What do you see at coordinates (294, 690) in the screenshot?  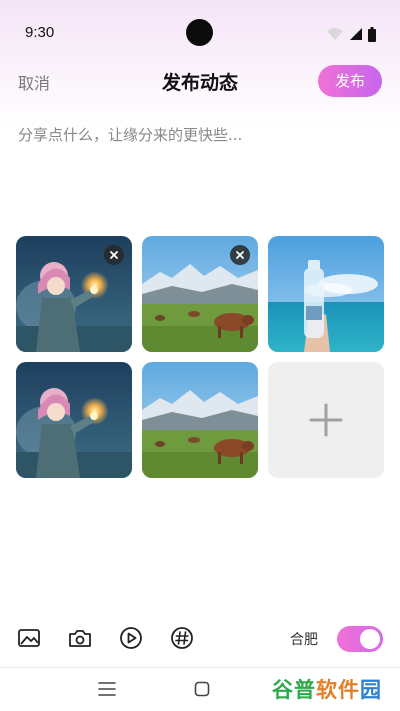 I see `watermark-part: 谷普` at bounding box center [294, 690].